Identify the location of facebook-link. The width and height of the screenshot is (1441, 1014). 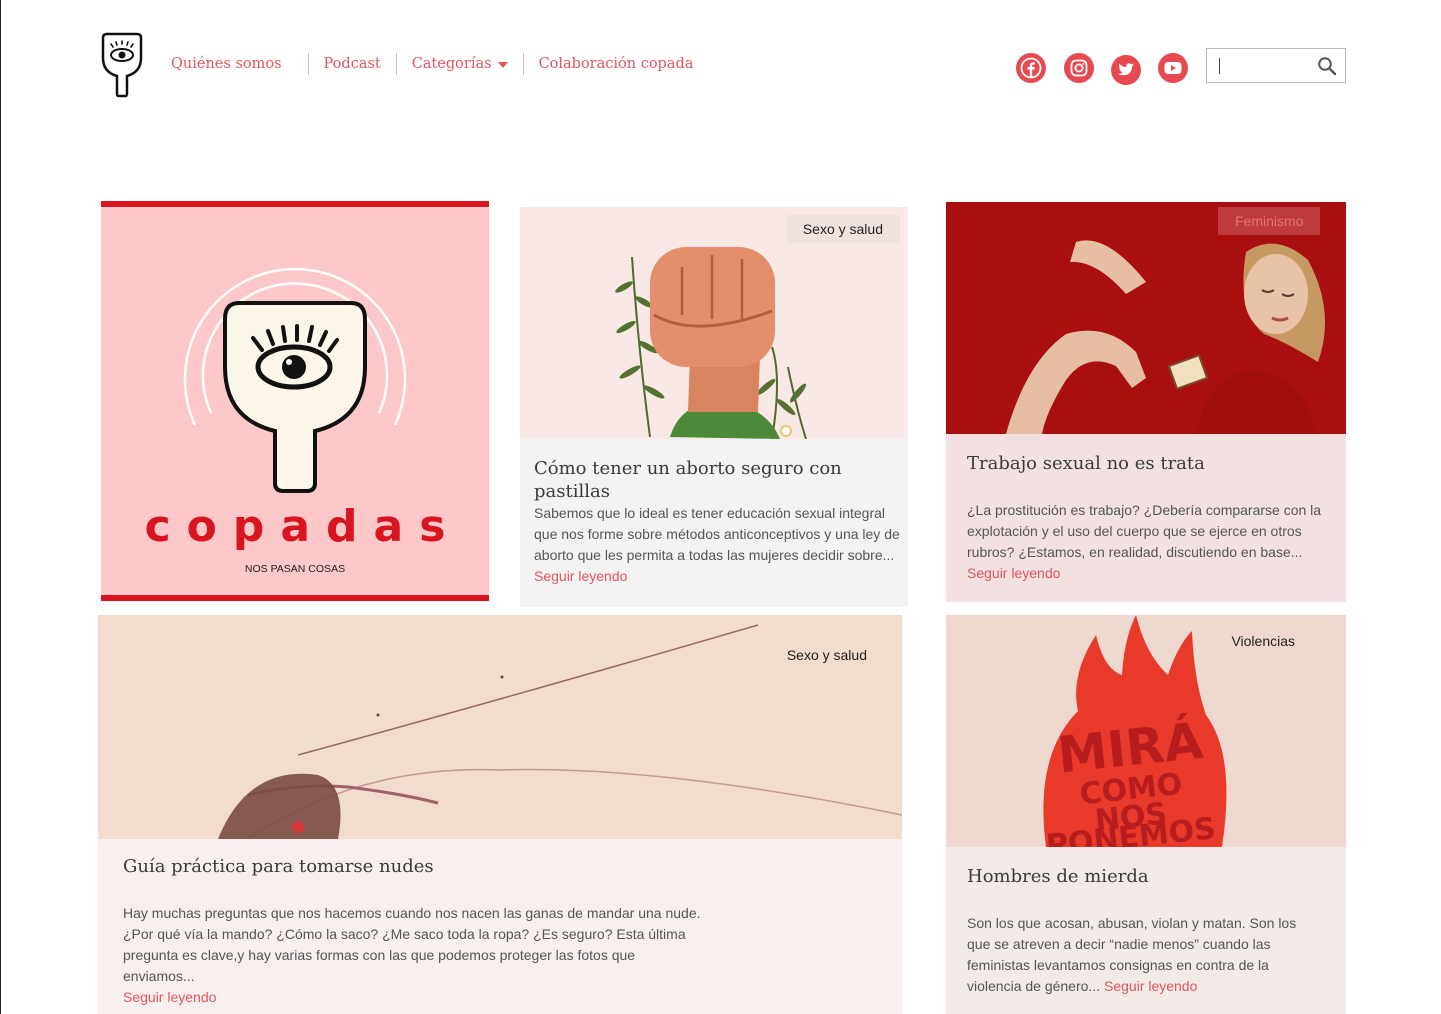
(1031, 68).